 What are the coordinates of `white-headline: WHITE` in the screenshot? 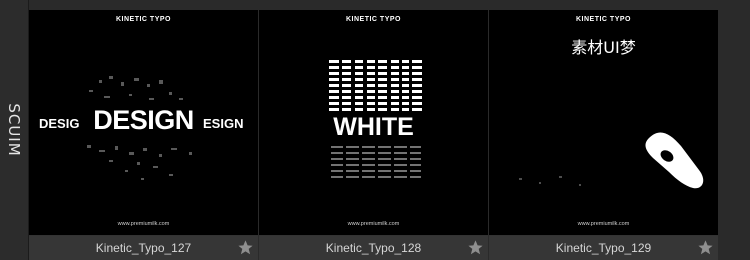 It's located at (373, 127).